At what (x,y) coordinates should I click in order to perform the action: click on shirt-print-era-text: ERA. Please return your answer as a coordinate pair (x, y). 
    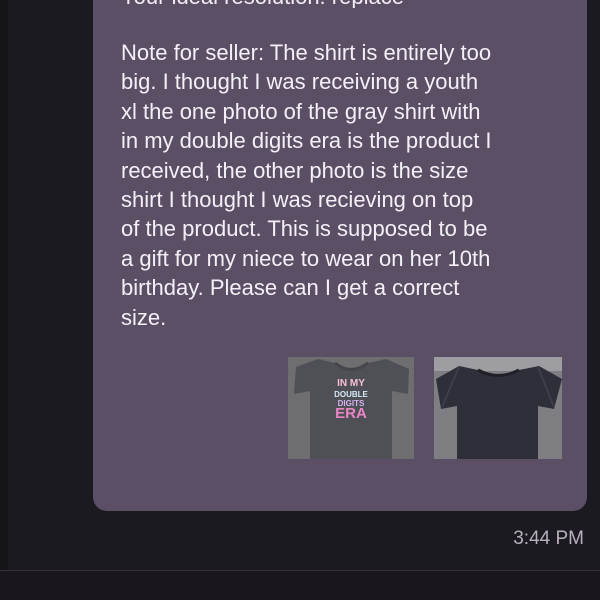
    Looking at the image, I should click on (351, 413).